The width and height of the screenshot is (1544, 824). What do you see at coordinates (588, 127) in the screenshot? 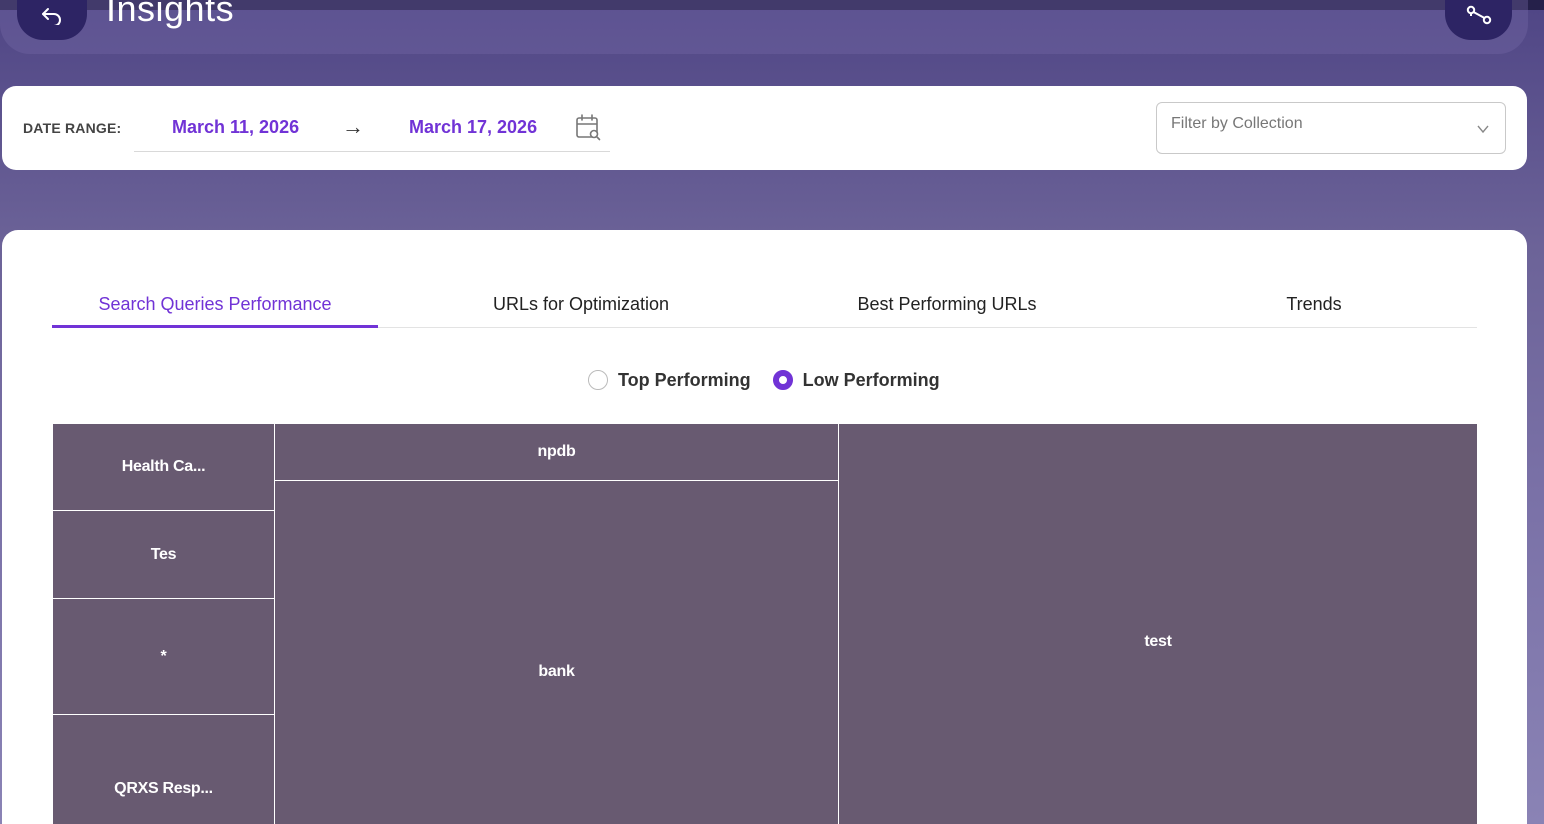
I see `calendar-search-icon` at bounding box center [588, 127].